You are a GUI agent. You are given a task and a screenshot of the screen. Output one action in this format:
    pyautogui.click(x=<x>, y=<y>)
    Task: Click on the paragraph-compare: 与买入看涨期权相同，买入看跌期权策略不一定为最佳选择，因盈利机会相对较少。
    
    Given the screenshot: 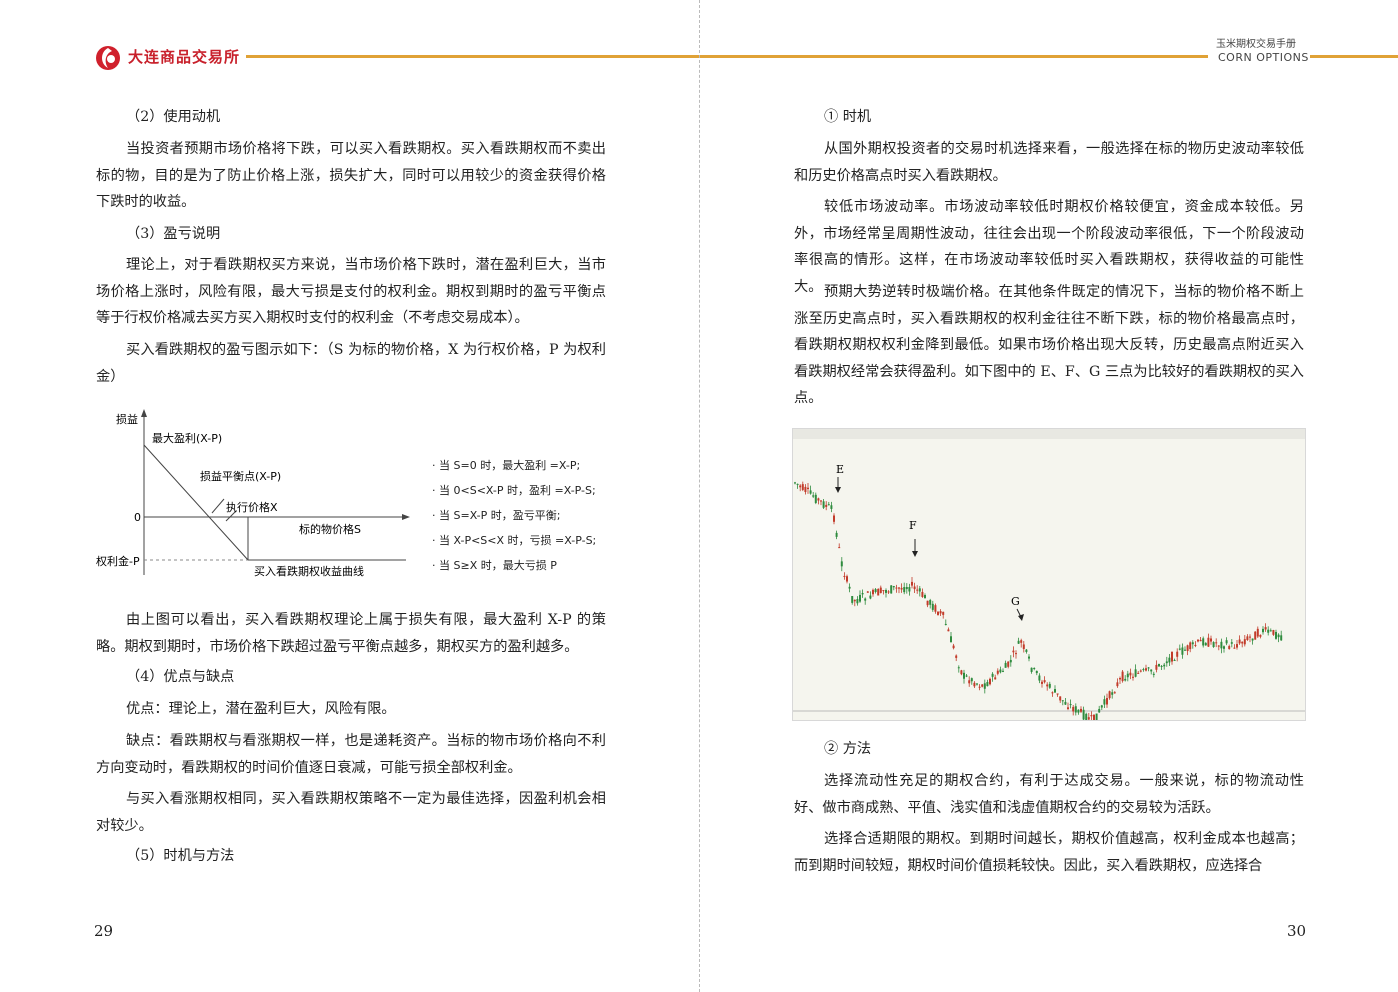 What is the action you would take?
    pyautogui.click(x=351, y=812)
    